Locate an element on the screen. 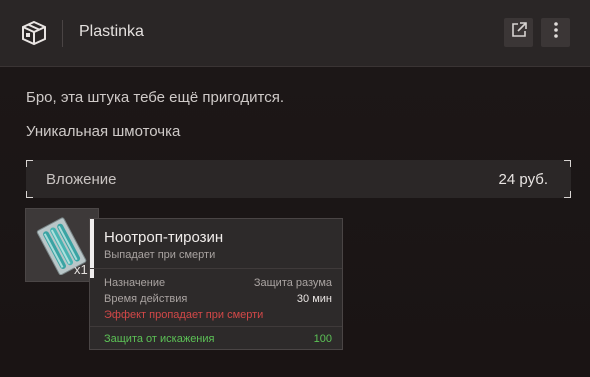 The width and height of the screenshot is (590, 377). external-link-icon is located at coordinates (519, 32).